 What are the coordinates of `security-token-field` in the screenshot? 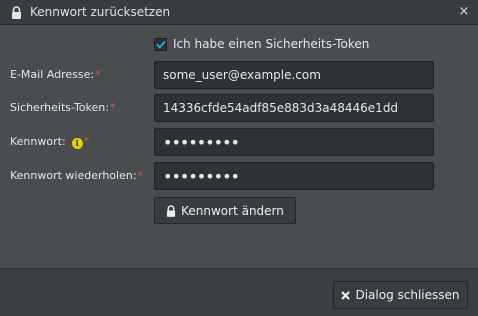 It's located at (294, 108).